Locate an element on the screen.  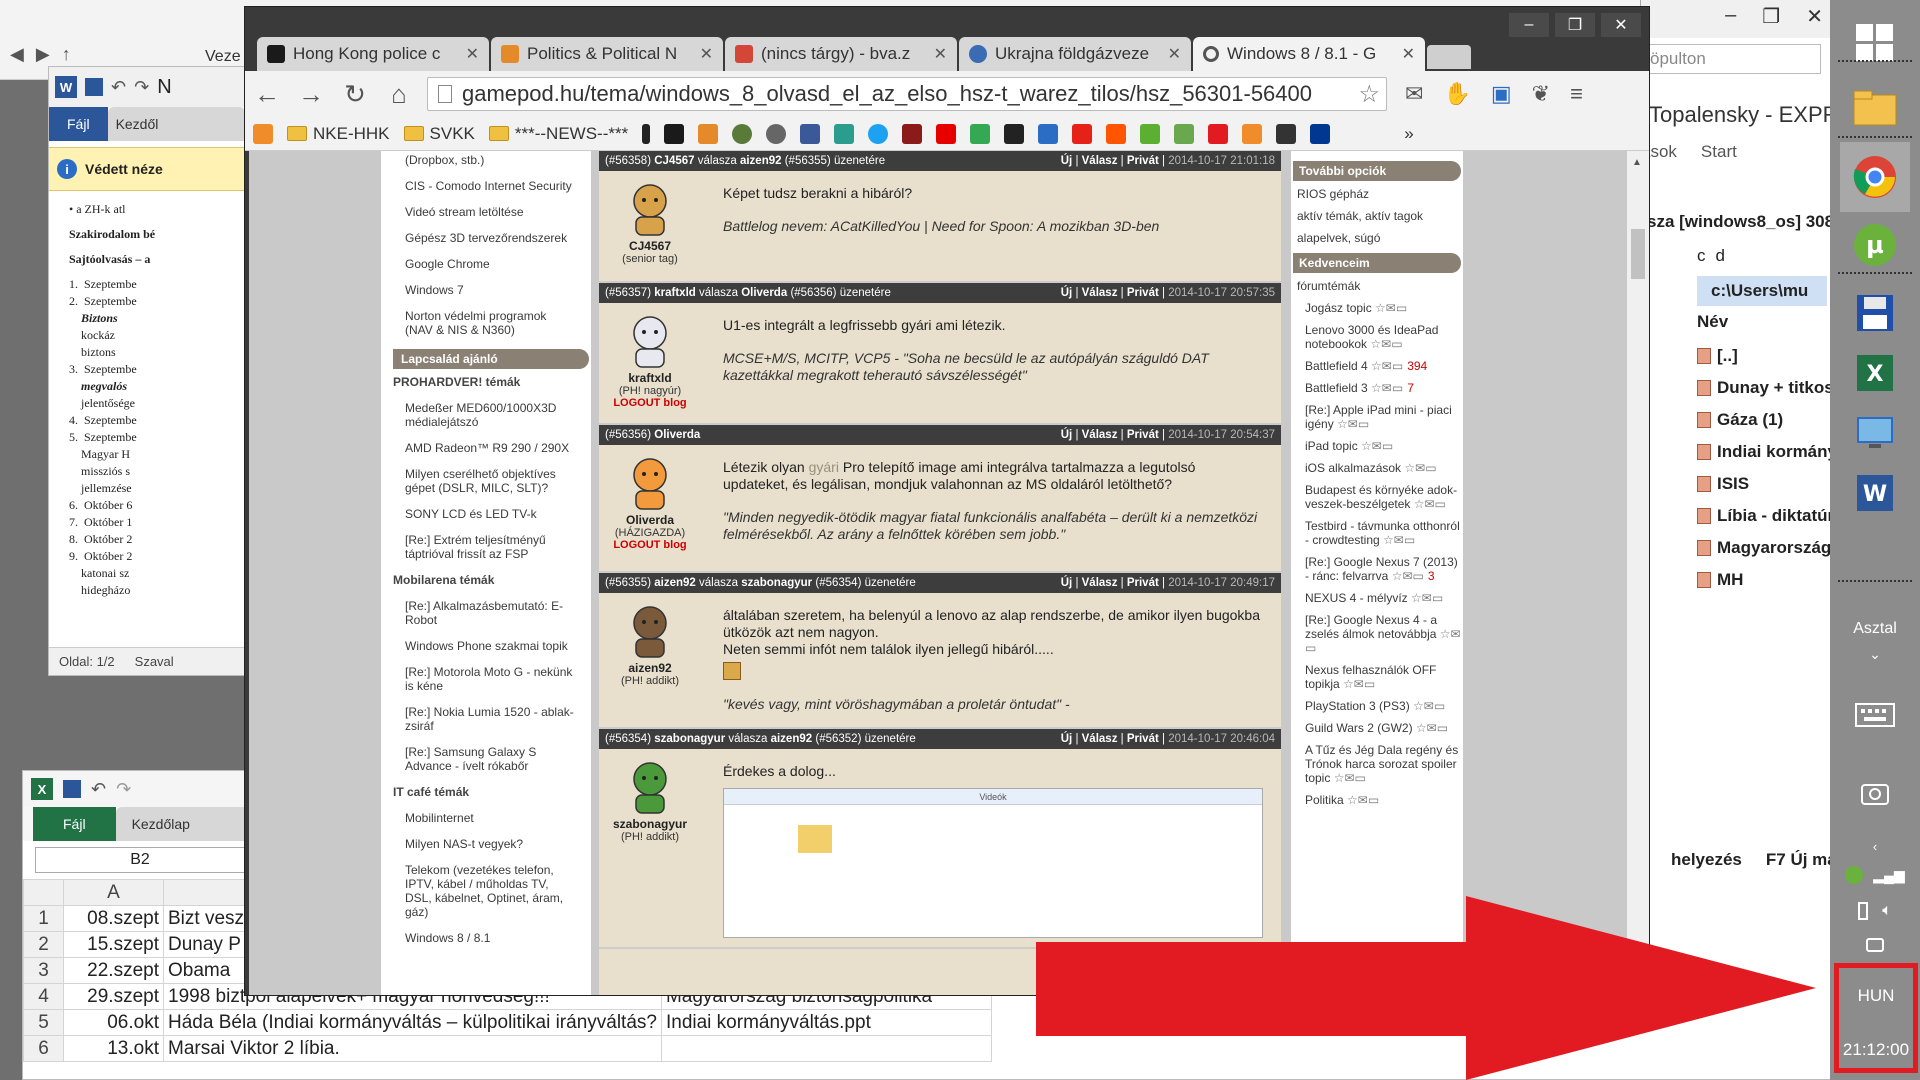
desktop-label: Asztal is located at coordinates (1875, 629).